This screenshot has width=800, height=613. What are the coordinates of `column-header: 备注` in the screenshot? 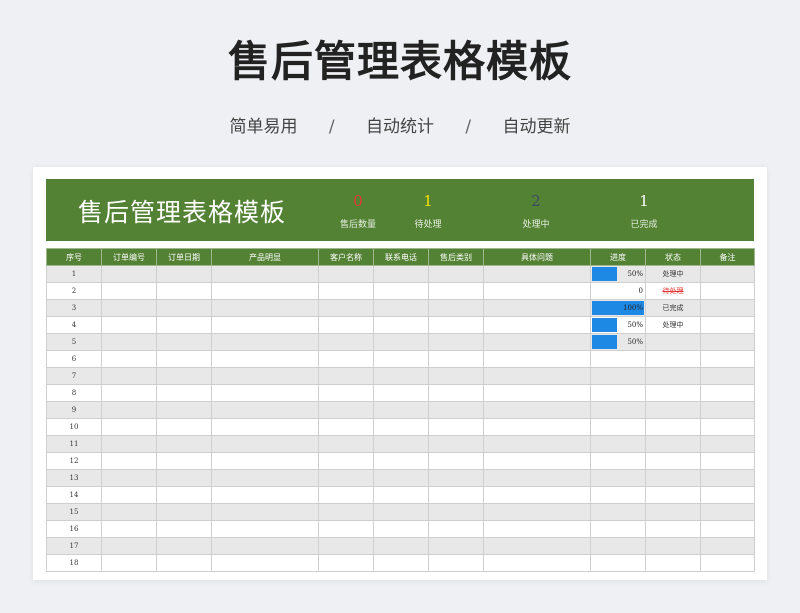 It's located at (727, 257).